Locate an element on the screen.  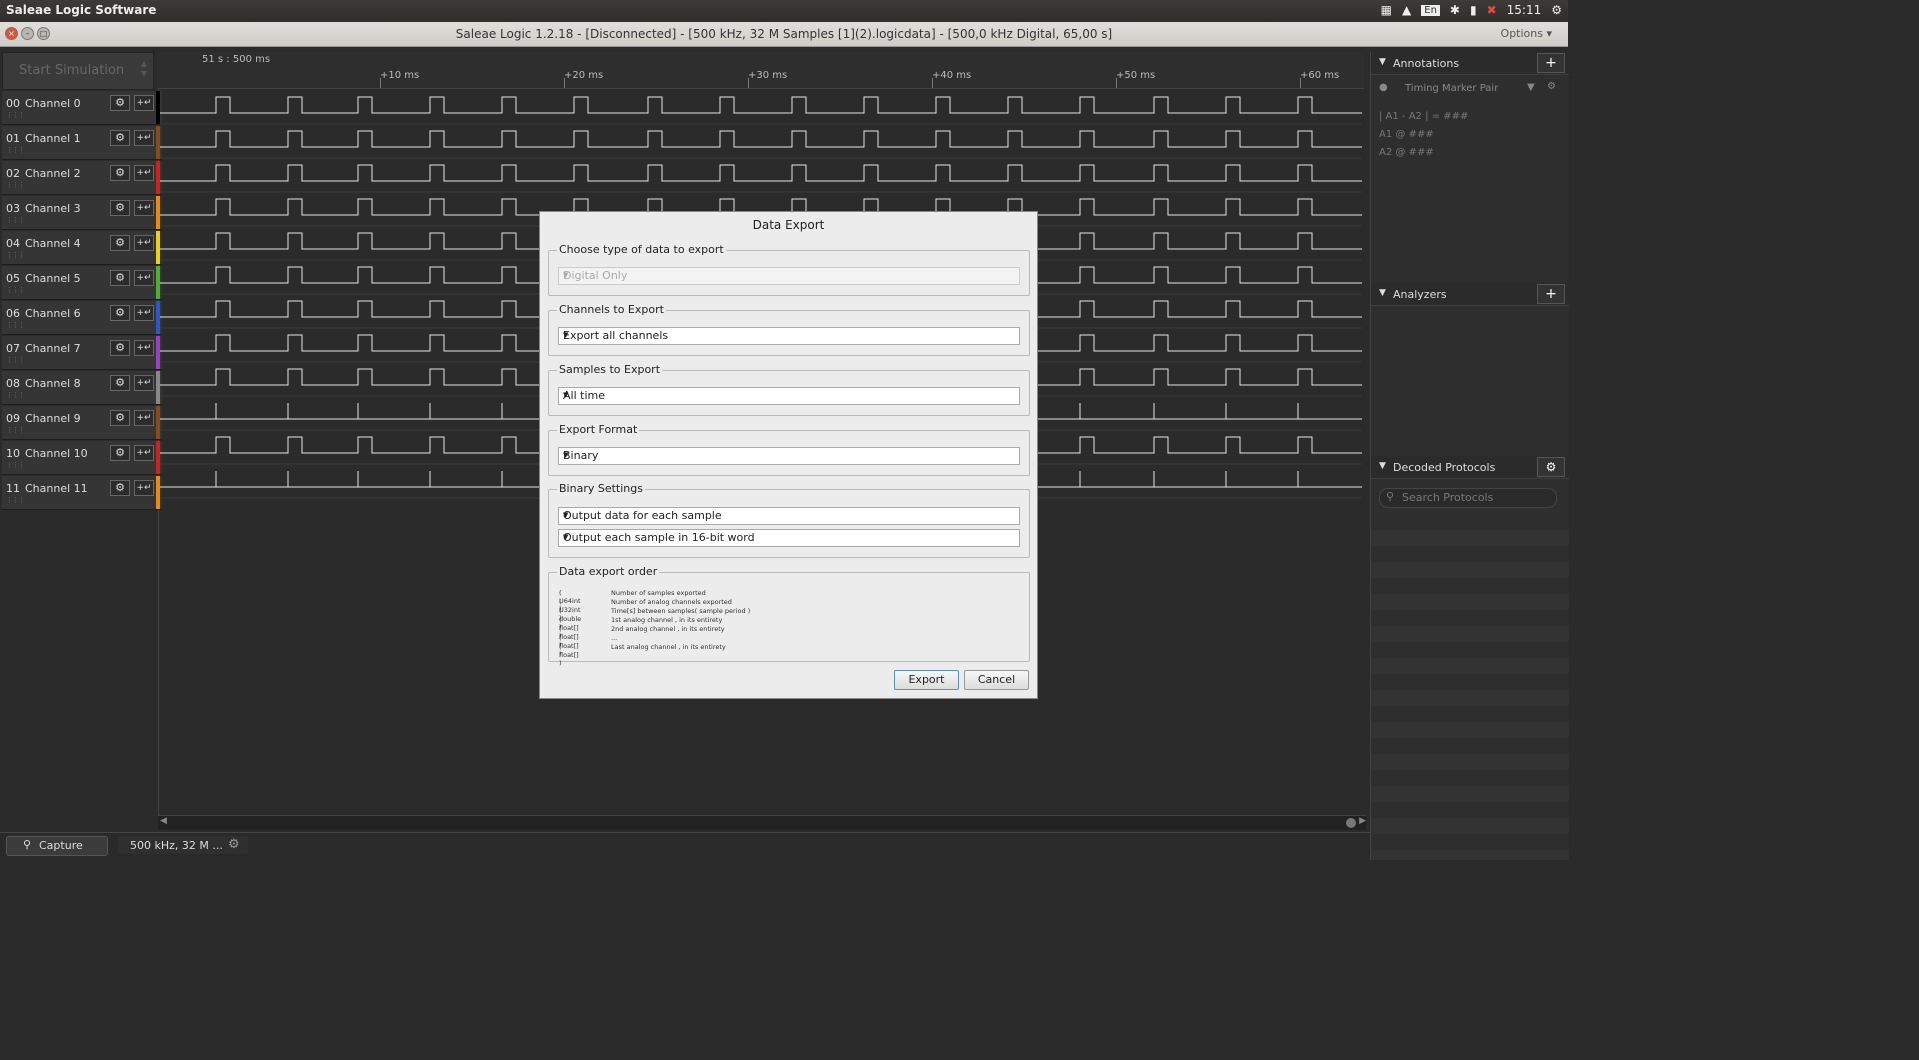
channel-name: Channel 1 is located at coordinates (53, 138).